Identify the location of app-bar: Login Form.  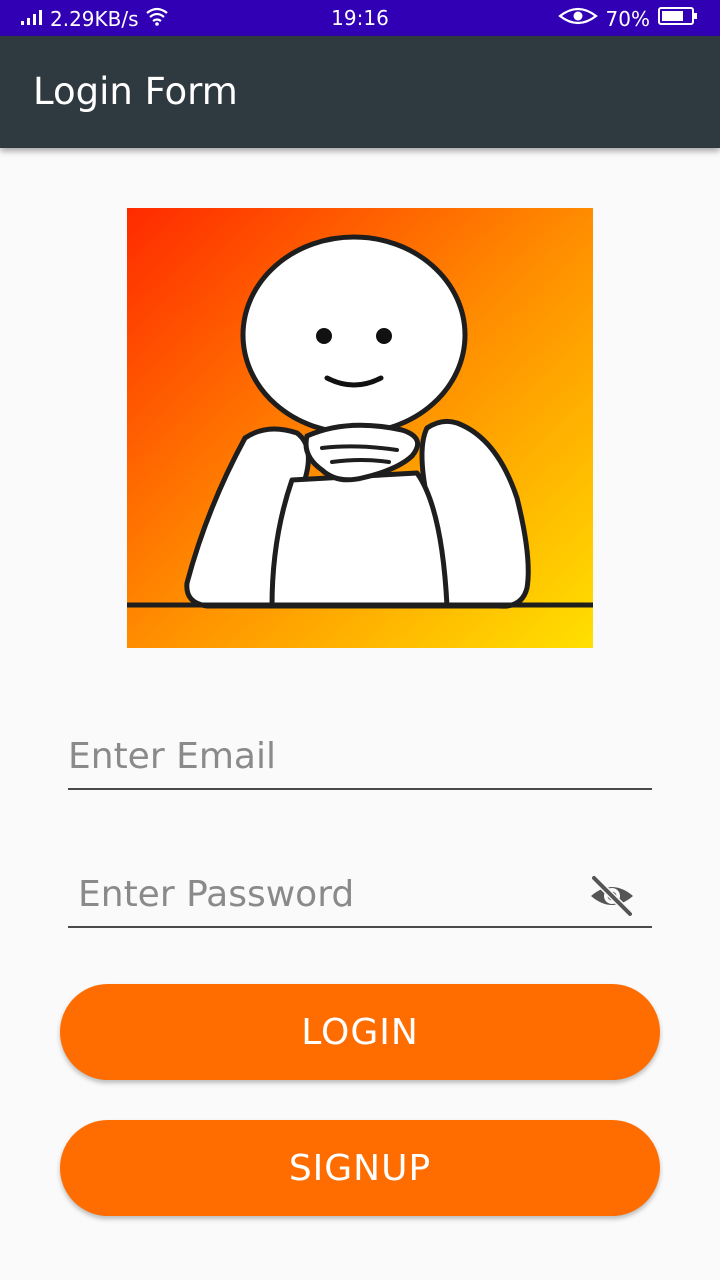
(360, 92).